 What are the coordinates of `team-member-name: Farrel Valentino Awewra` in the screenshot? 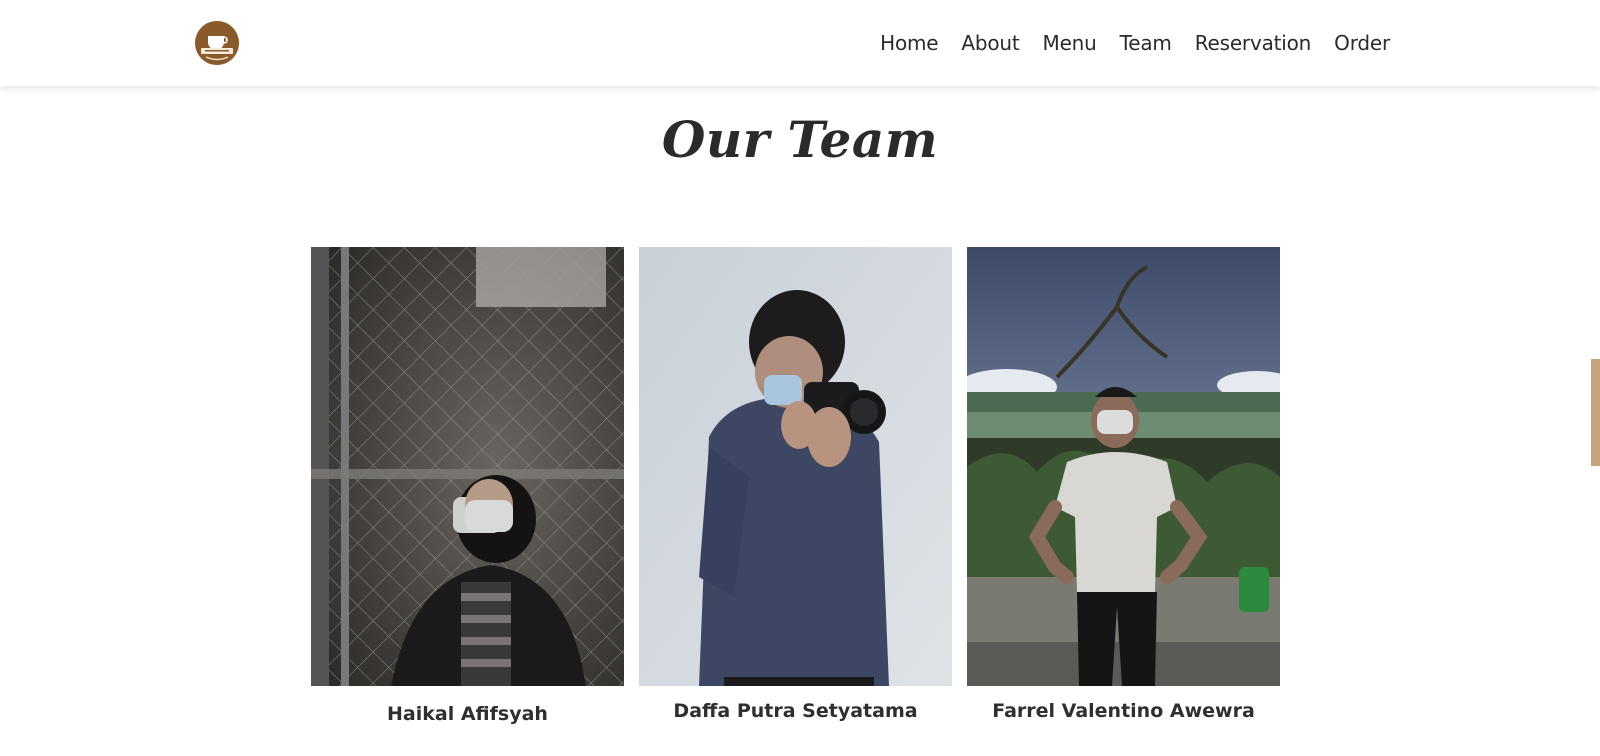 It's located at (1123, 711).